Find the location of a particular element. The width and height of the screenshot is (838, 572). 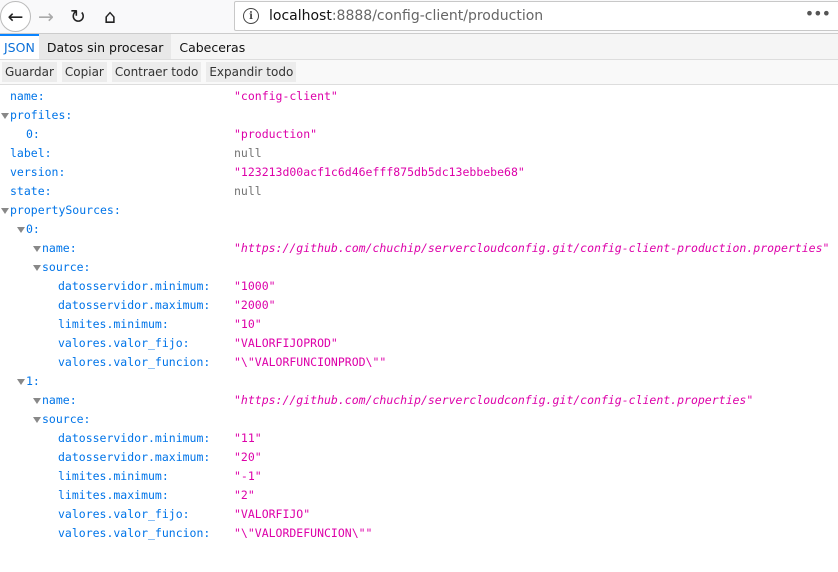

tab-headers: Cabeceras is located at coordinates (212, 46).